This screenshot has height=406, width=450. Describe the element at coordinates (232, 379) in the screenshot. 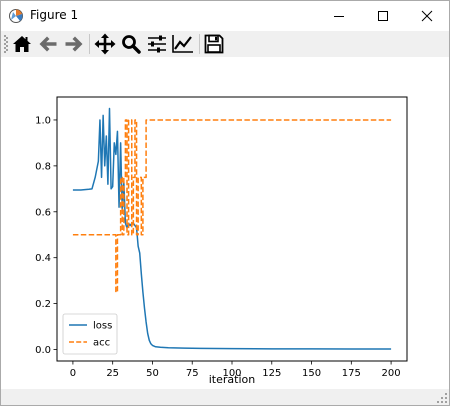

I see `x-axis-label: iteration` at that location.